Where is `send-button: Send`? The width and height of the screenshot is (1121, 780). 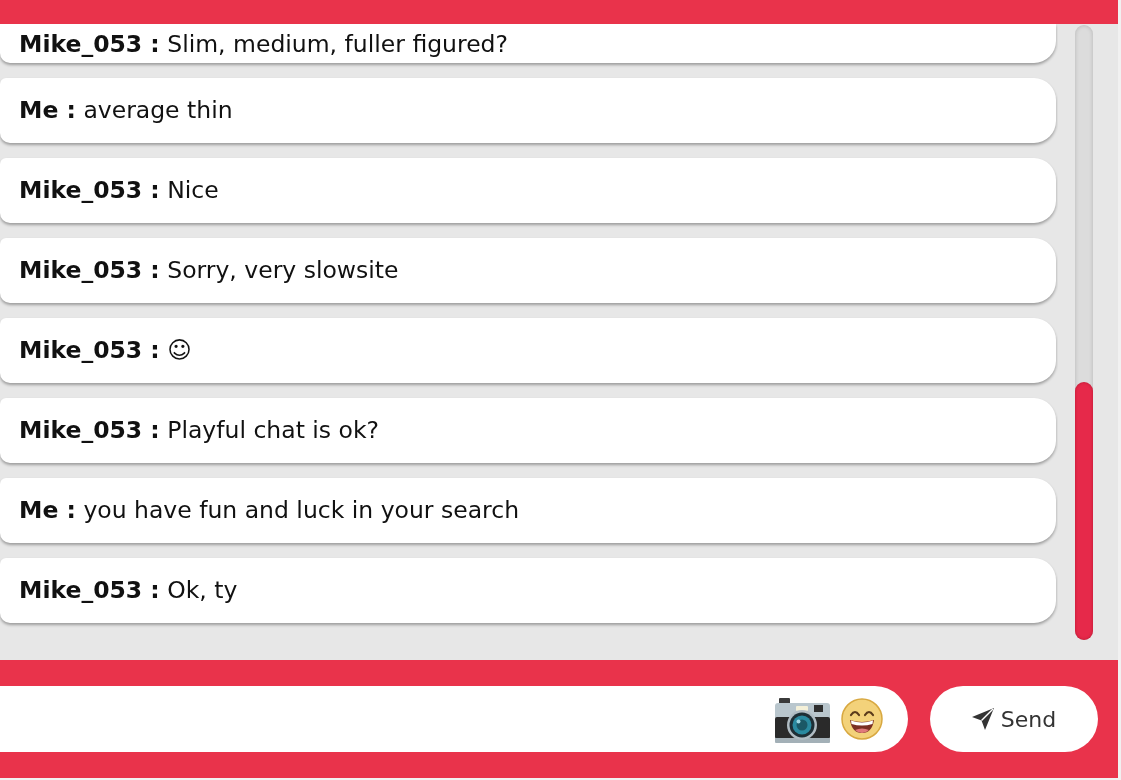 send-button: Send is located at coordinates (1014, 719).